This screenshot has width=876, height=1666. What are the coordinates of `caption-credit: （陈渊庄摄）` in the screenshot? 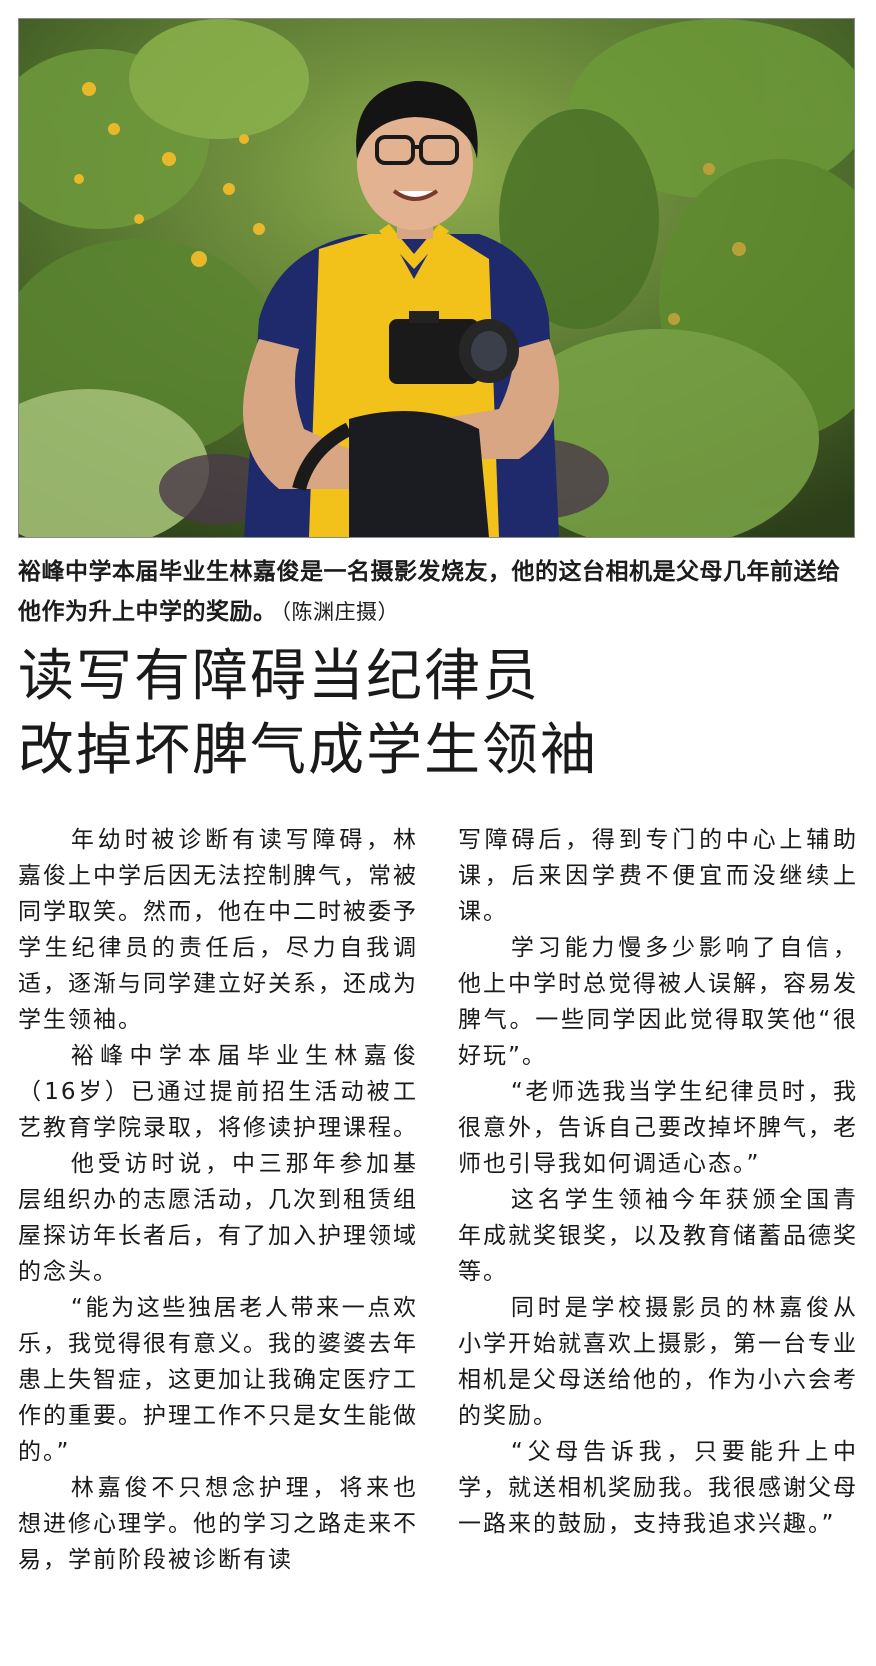 It's located at (339, 612).